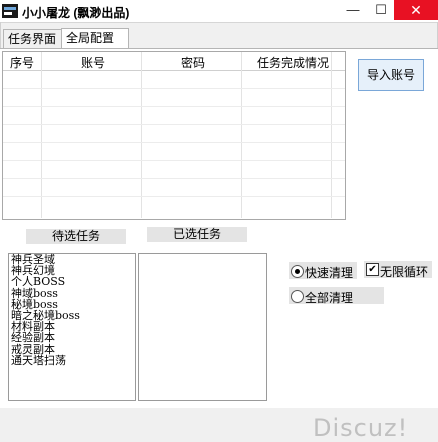  I want to click on all-clear-radio, so click(297, 296).